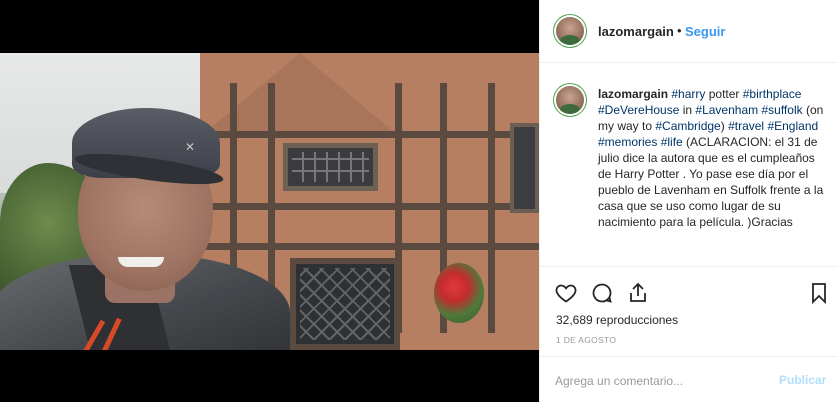  Describe the element at coordinates (638, 293) in the screenshot. I see `share-icon` at that location.